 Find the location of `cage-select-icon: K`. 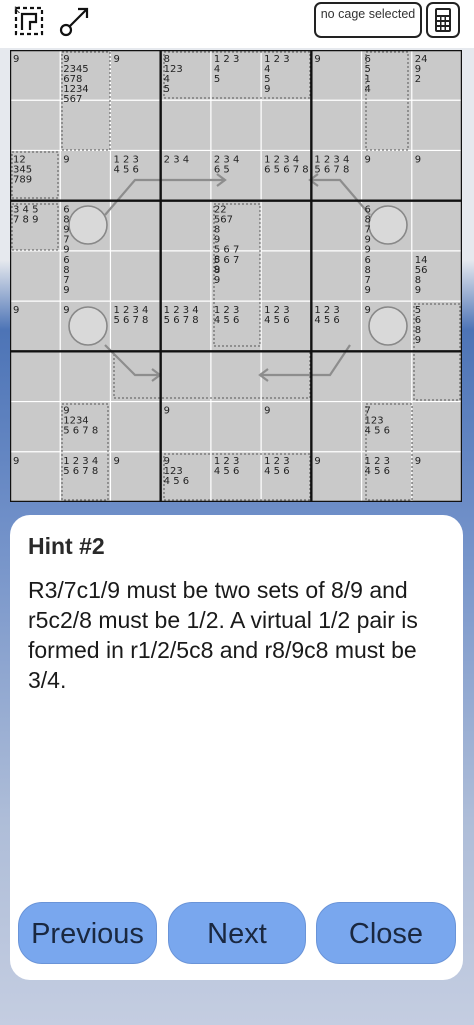

cage-select-icon: K is located at coordinates (29, 21).